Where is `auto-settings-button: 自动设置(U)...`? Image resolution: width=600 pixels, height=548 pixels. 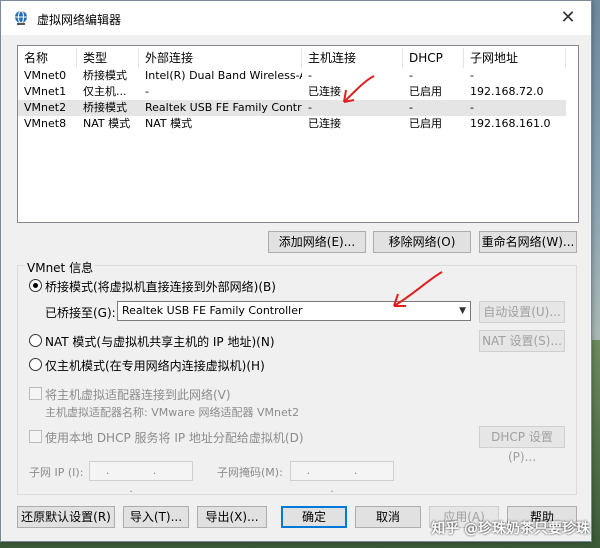 auto-settings-button: 自动设置(U)... is located at coordinates (522, 312).